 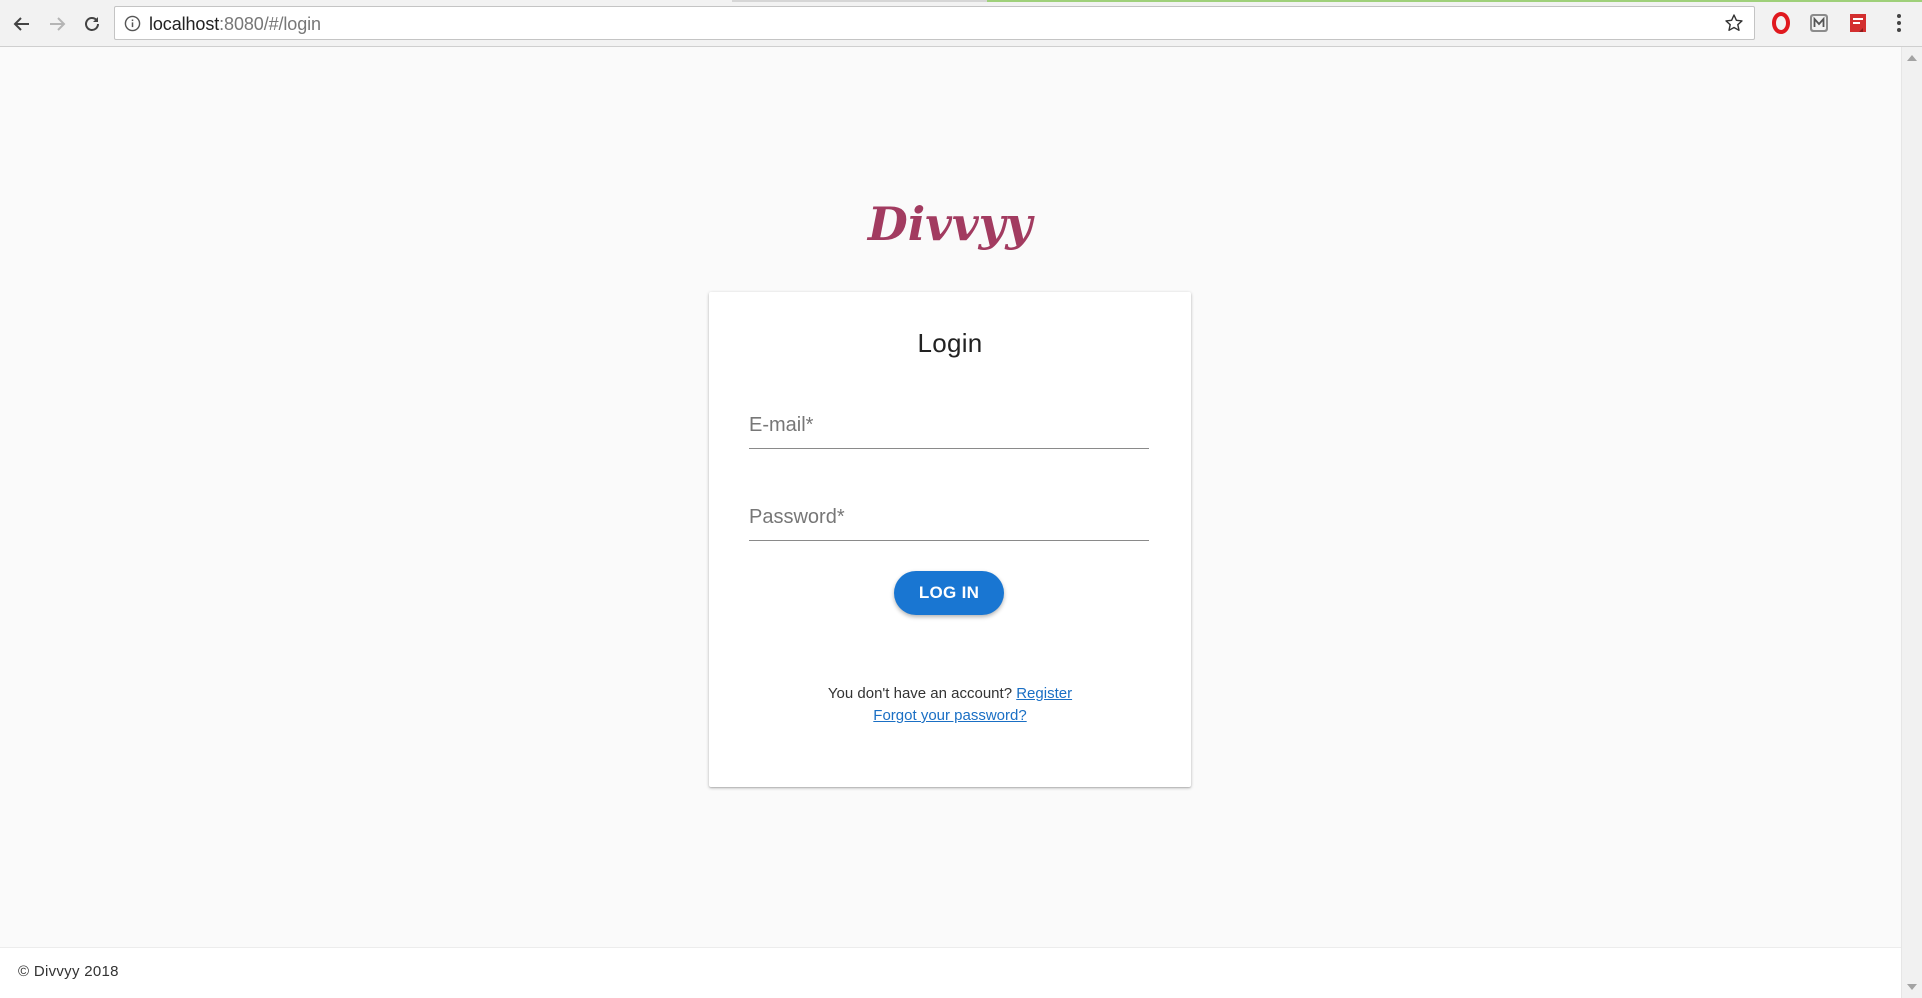 I want to click on vertical-scrollbar, so click(x=1911, y=522).